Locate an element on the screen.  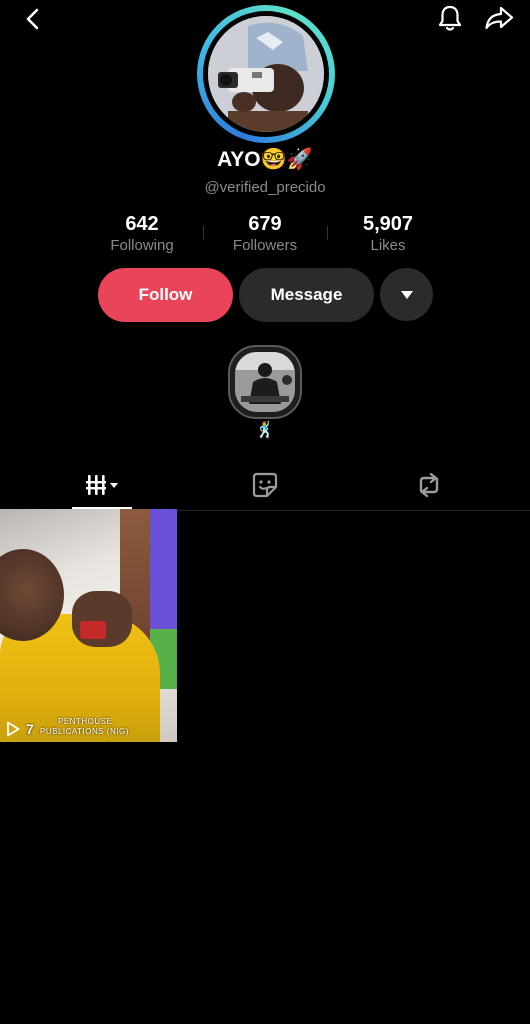
story-highlight is located at coordinates (265, 382).